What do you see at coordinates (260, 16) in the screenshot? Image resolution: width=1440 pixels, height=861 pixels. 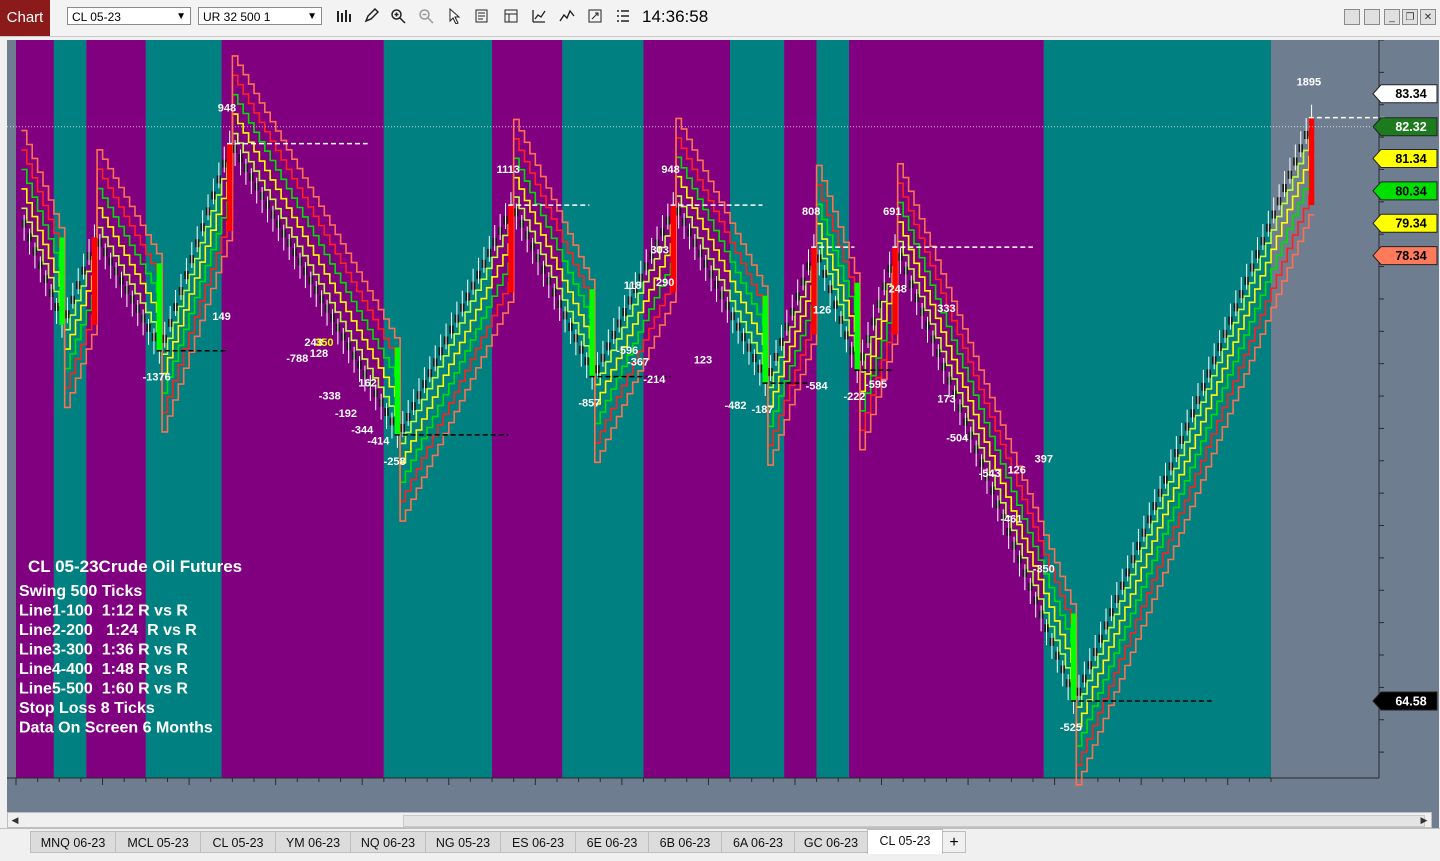 I see `bar-type-selector: UR 32 500 1 ▼` at bounding box center [260, 16].